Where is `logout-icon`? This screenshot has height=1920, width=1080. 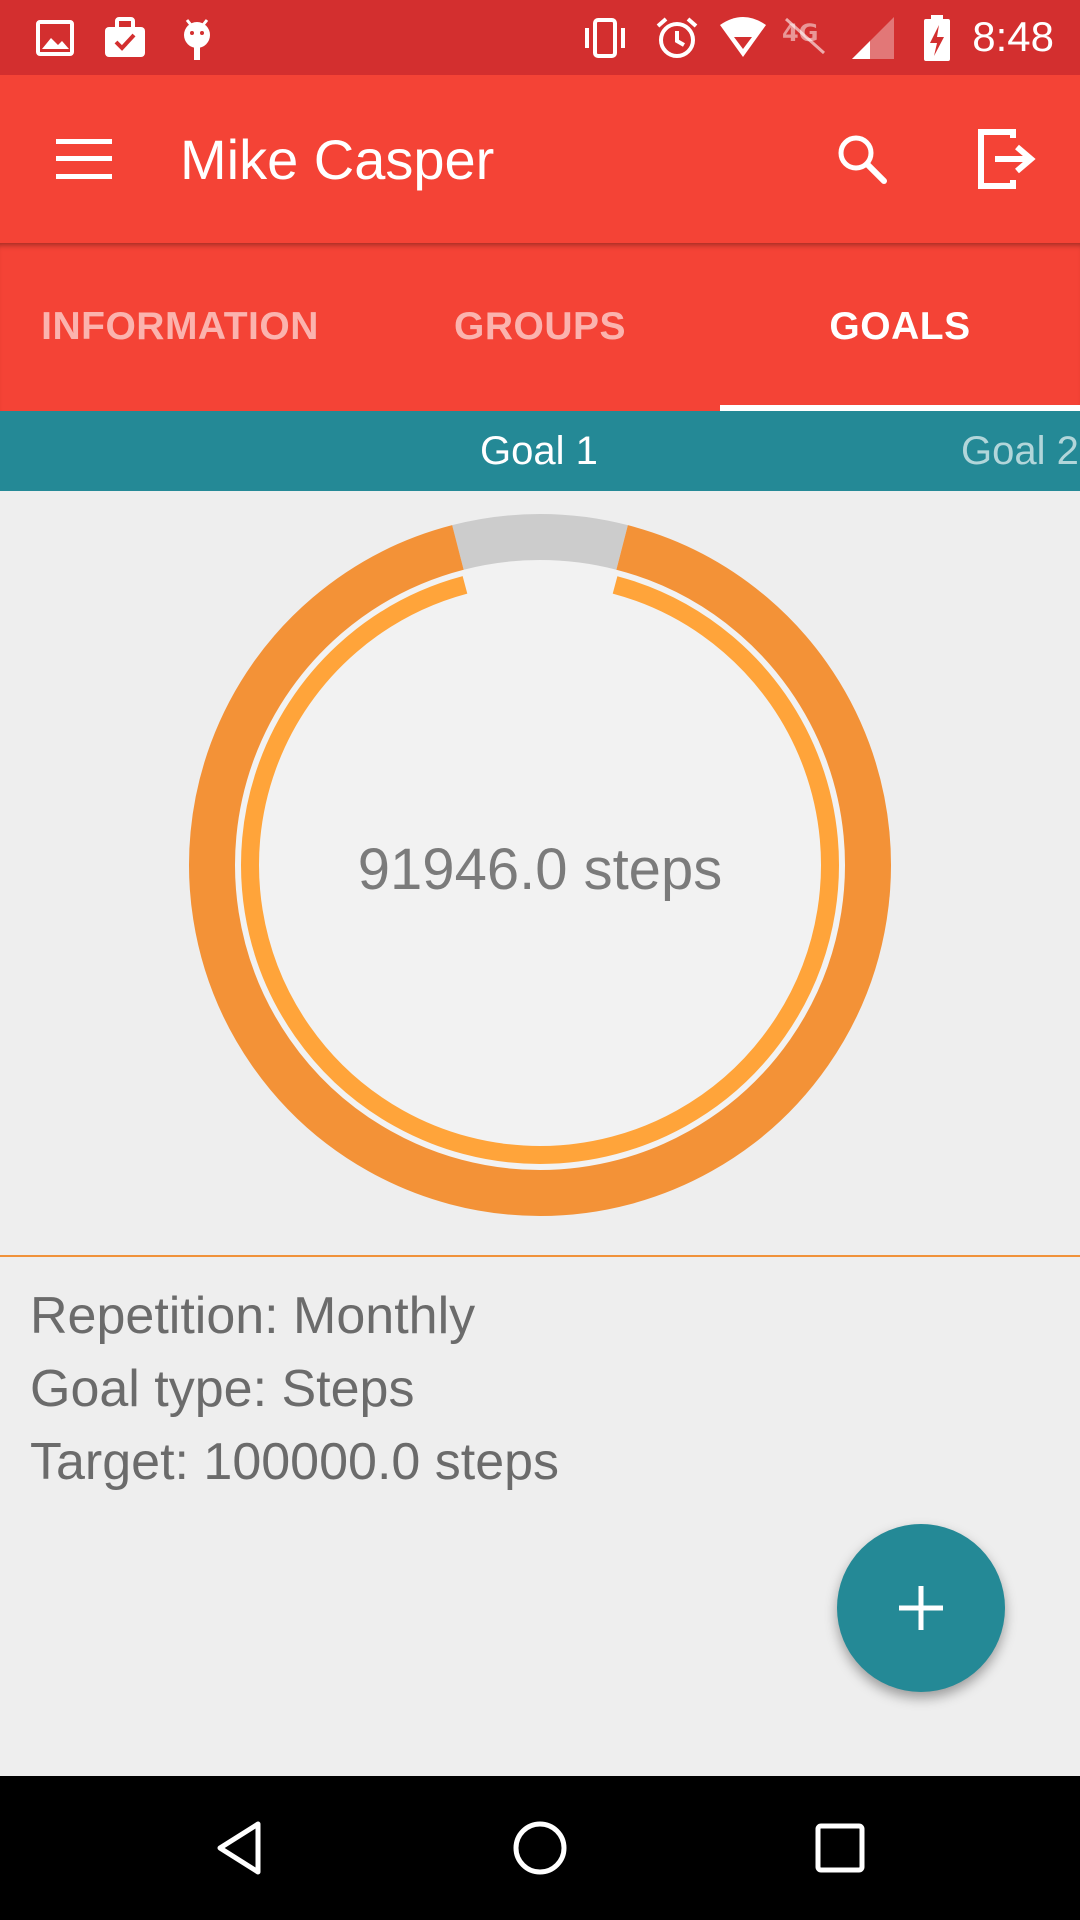 logout-icon is located at coordinates (1007, 159).